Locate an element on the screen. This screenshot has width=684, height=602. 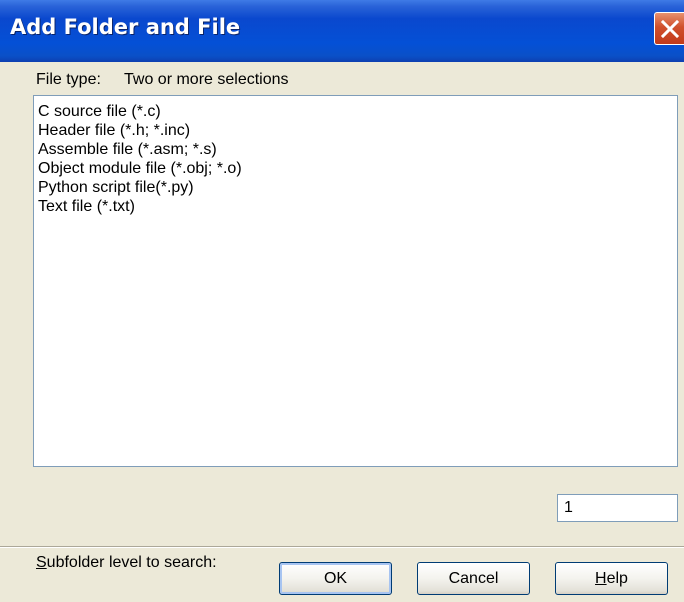
file-type-value: Two or more selections is located at coordinates (206, 79).